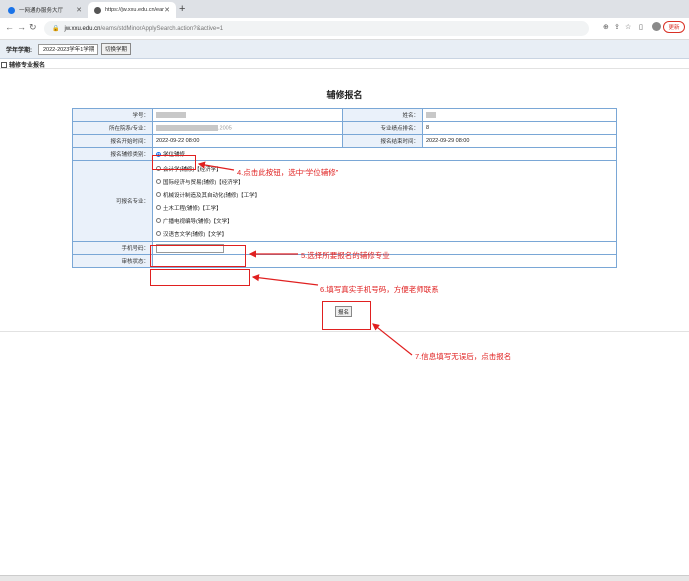  What do you see at coordinates (641, 27) in the screenshot?
I see `side-panel-icon: ▯` at bounding box center [641, 27].